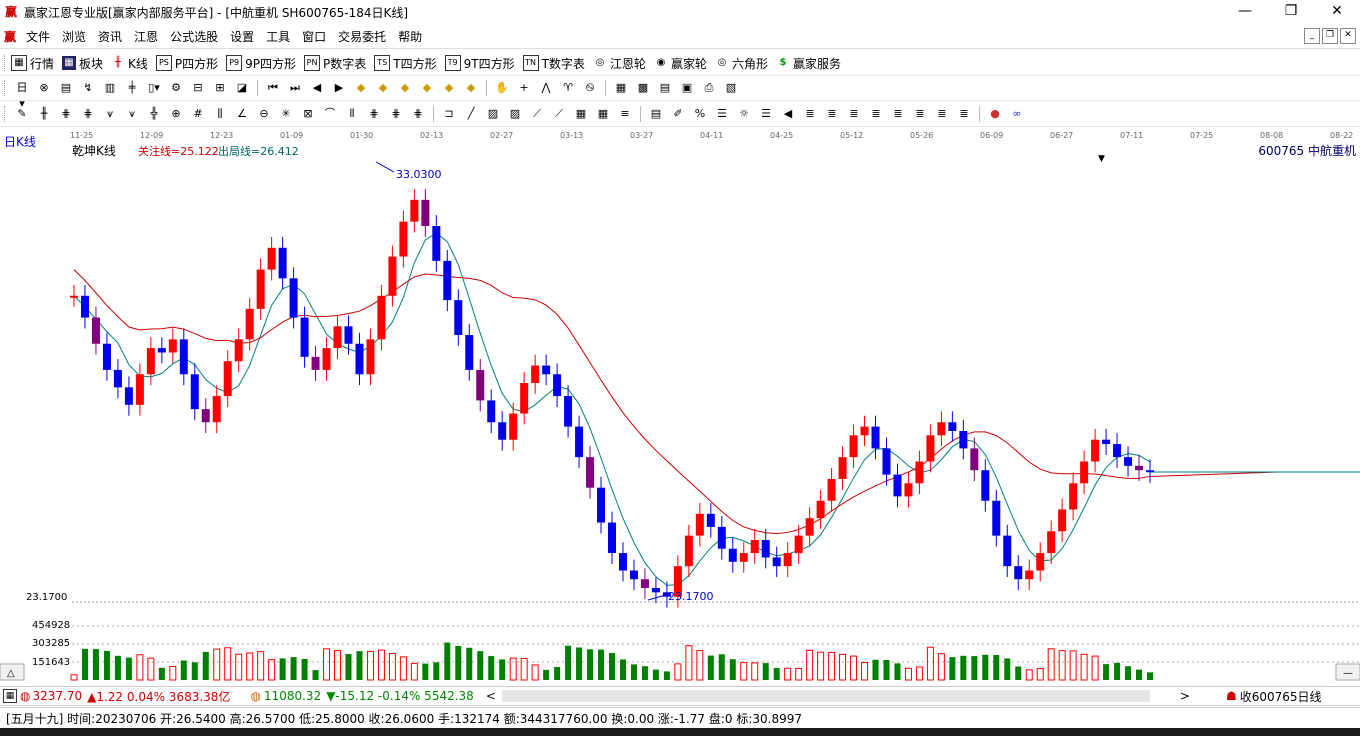 Image resolution: width=1360 pixels, height=736 pixels. What do you see at coordinates (643, 88) in the screenshot?
I see `calc-icon: ▩` at bounding box center [643, 88].